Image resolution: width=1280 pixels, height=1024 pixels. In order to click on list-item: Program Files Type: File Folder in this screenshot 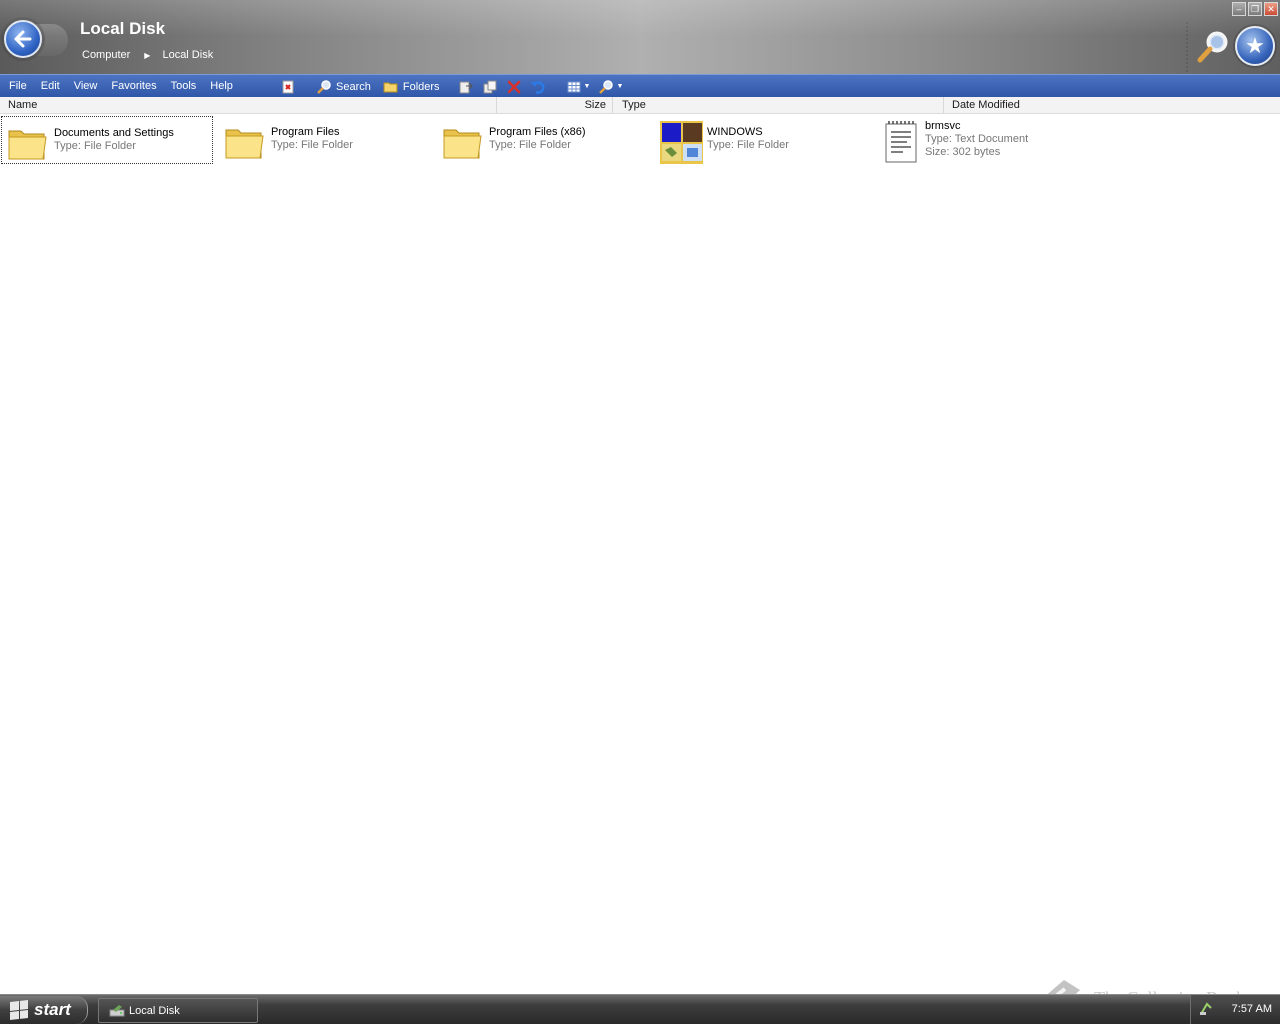, I will do `click(325, 140)`.